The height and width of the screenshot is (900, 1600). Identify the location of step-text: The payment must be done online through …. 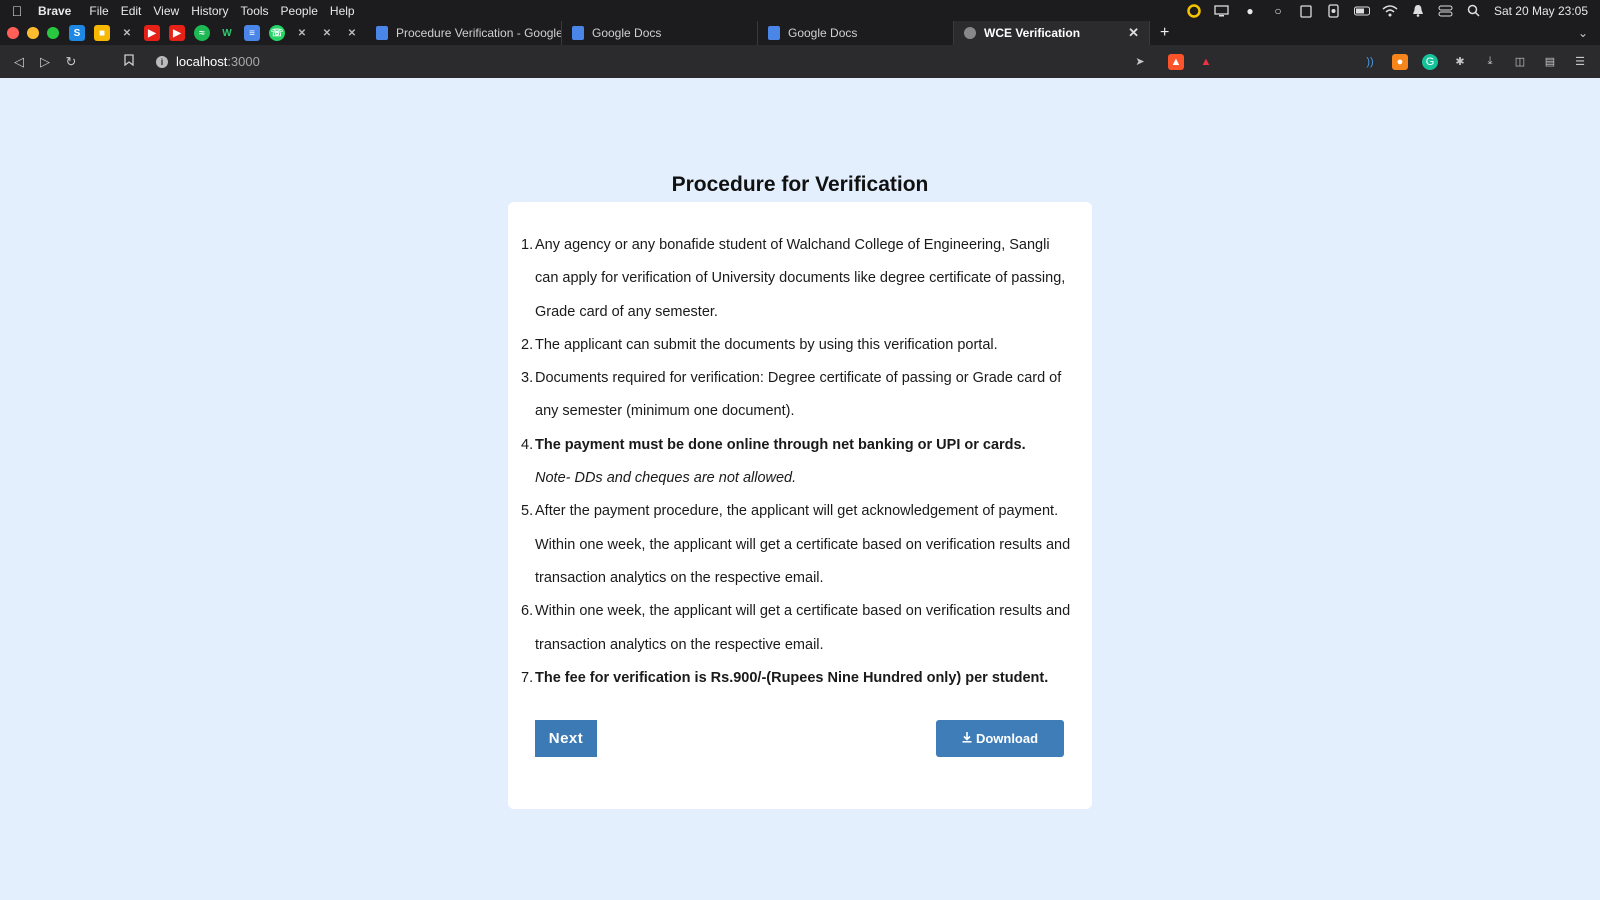
(780, 444).